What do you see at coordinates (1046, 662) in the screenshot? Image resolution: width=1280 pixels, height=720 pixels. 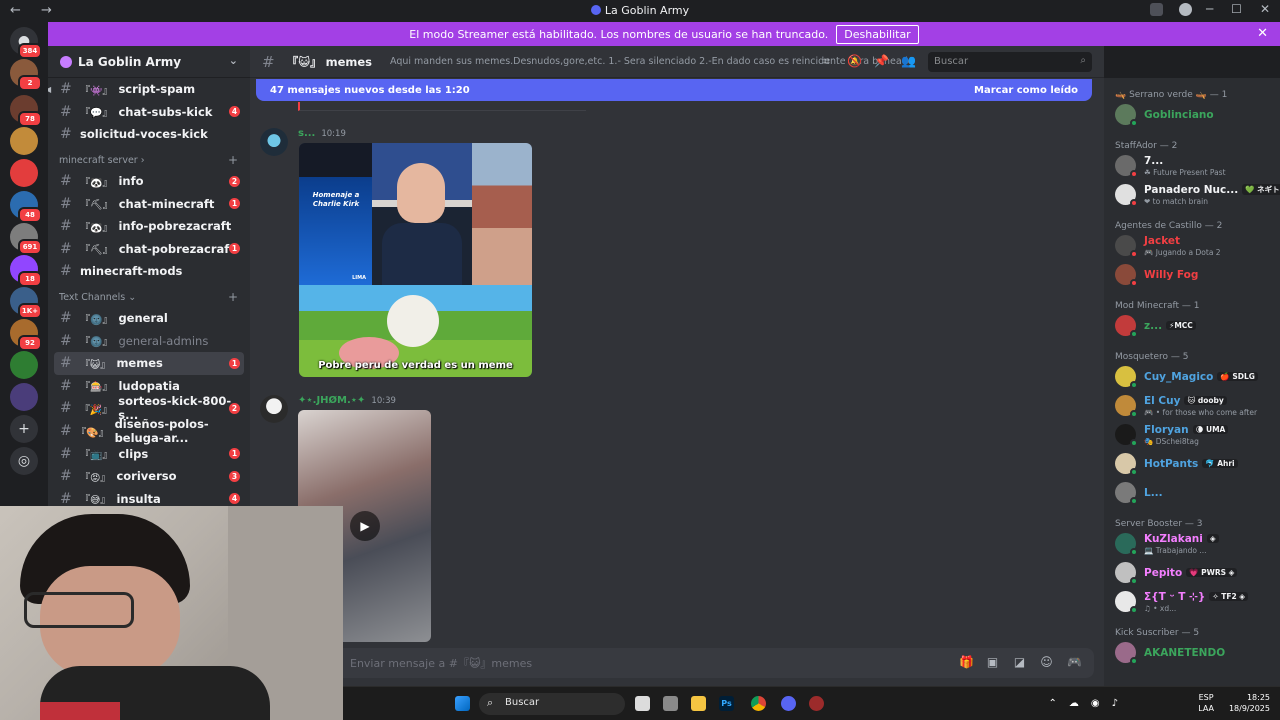 I see `emoji-icon: ☺` at bounding box center [1046, 662].